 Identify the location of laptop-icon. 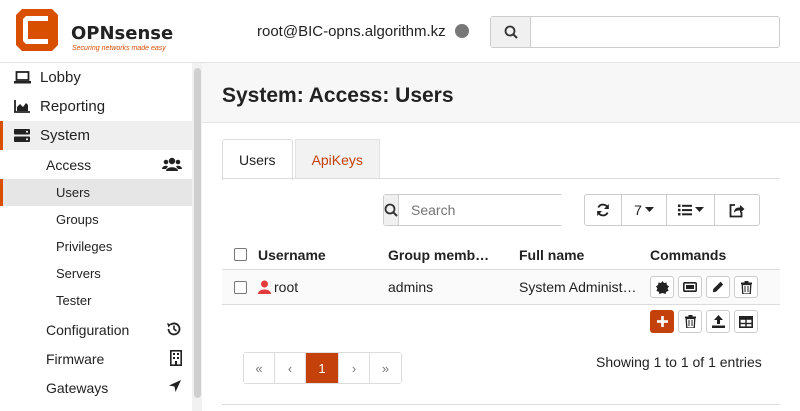
(23, 77).